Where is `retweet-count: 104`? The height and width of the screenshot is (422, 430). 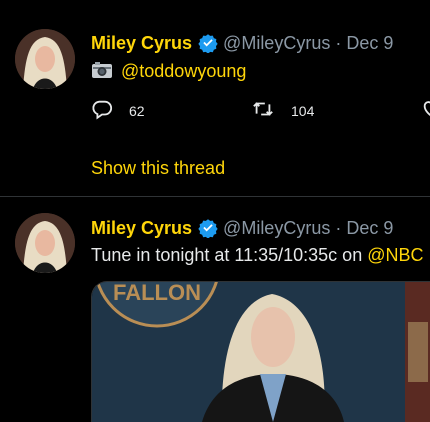
retweet-count: 104 is located at coordinates (303, 110).